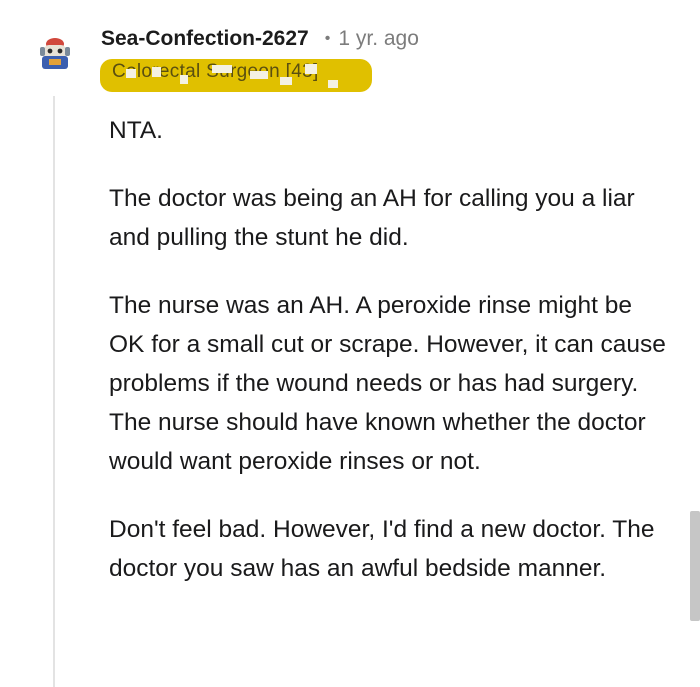  What do you see at coordinates (378, 39) in the screenshot?
I see `comment-timestamp: 1 yr. ago` at bounding box center [378, 39].